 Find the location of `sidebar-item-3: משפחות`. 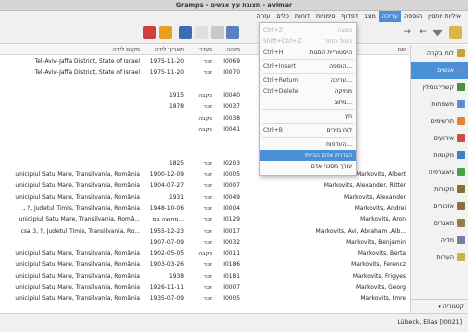

sidebar-item-3: משפחות is located at coordinates (439, 104).